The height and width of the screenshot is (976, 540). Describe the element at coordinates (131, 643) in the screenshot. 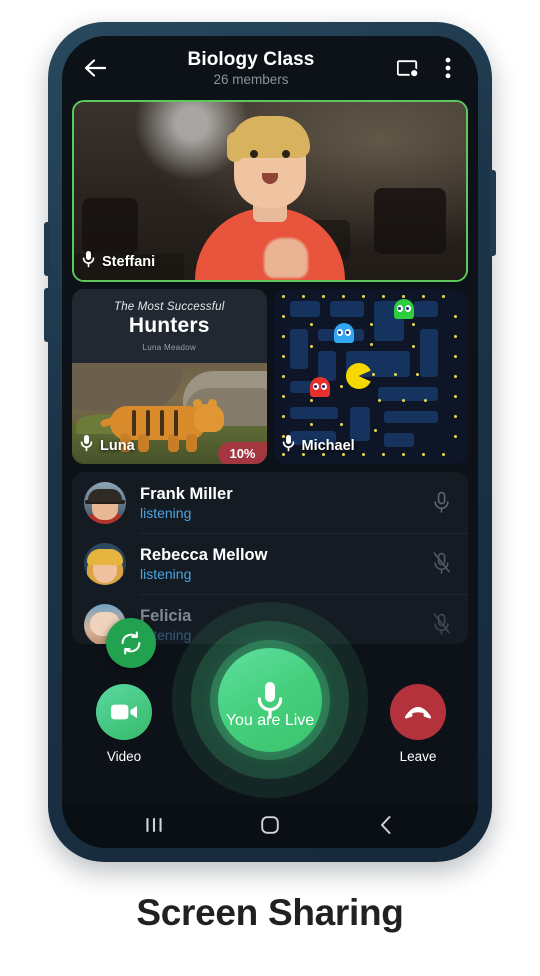

I see `flip-camera-icon` at that location.